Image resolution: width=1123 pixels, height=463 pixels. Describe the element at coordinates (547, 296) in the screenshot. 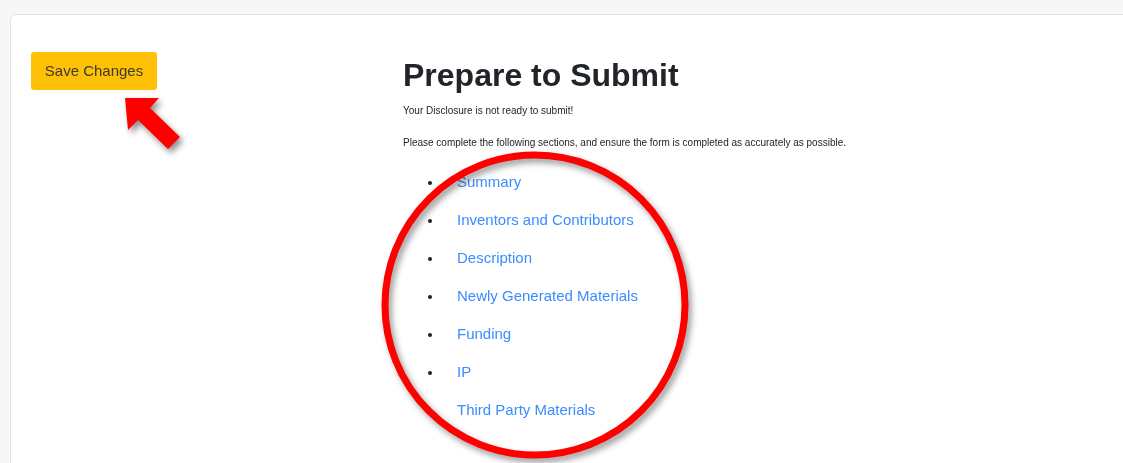

I see `section-link: Newly Generated Materials` at that location.